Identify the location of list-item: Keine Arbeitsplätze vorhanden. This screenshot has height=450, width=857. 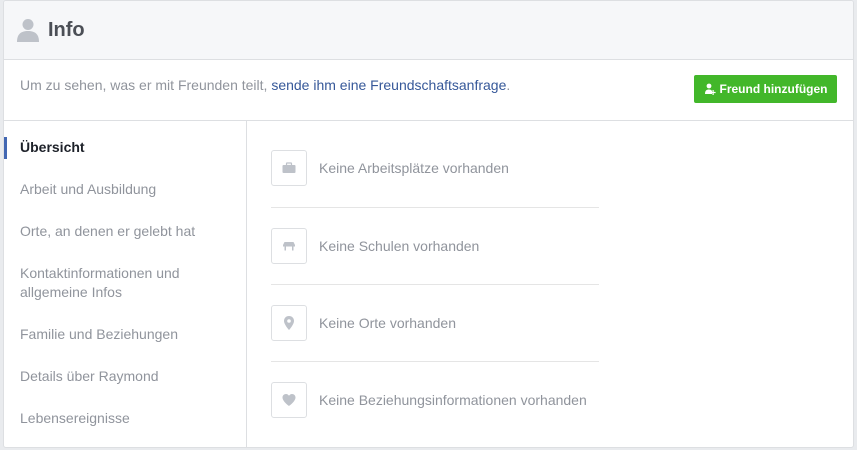
(435, 168).